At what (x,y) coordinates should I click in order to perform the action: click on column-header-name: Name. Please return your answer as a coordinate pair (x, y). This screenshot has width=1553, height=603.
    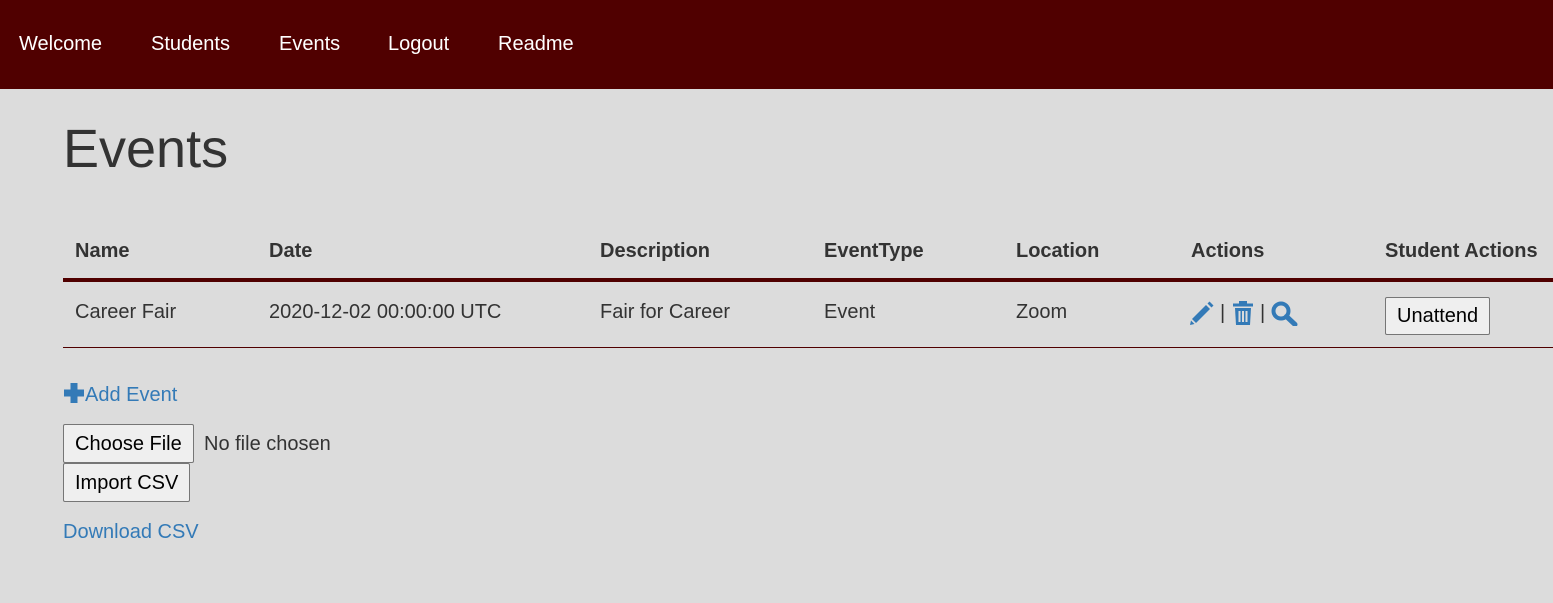
    Looking at the image, I should click on (102, 251).